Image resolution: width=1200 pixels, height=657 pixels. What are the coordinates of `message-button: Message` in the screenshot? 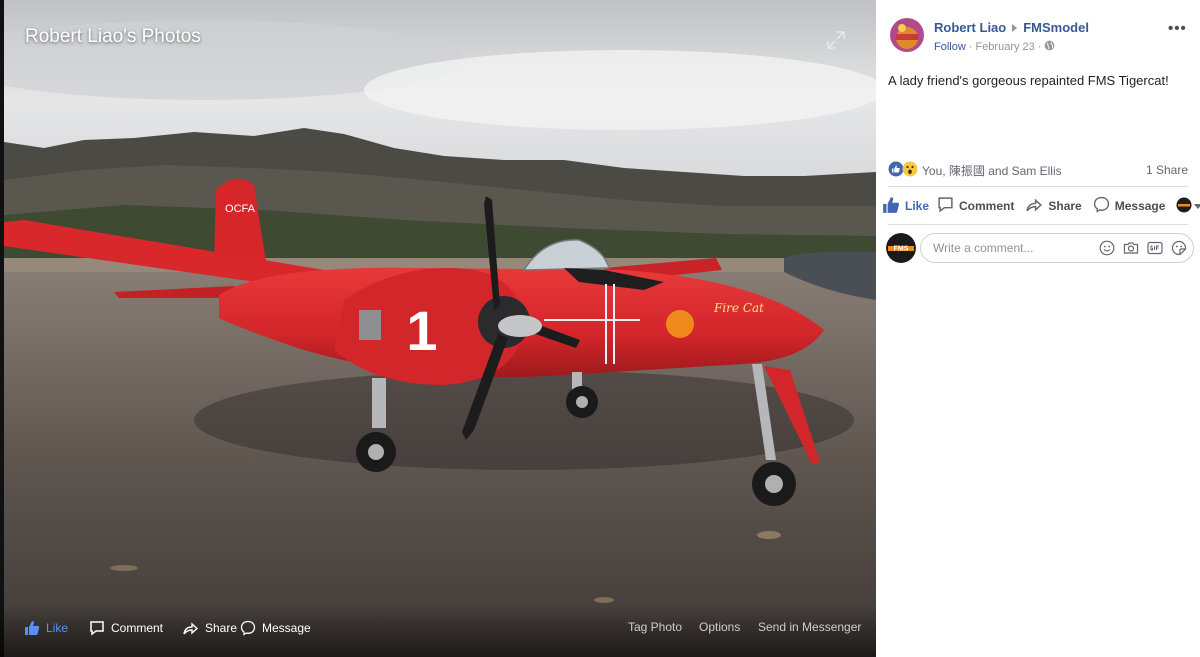 It's located at (1129, 206).